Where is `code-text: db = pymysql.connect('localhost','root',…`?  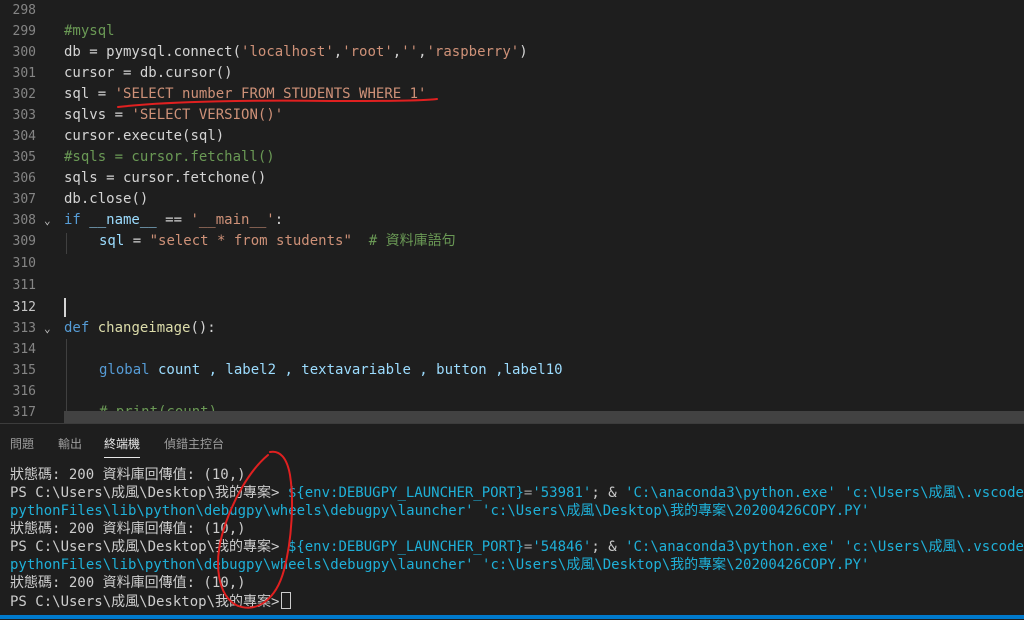
code-text: db = pymysql.connect('localhost','root',… is located at coordinates (296, 52).